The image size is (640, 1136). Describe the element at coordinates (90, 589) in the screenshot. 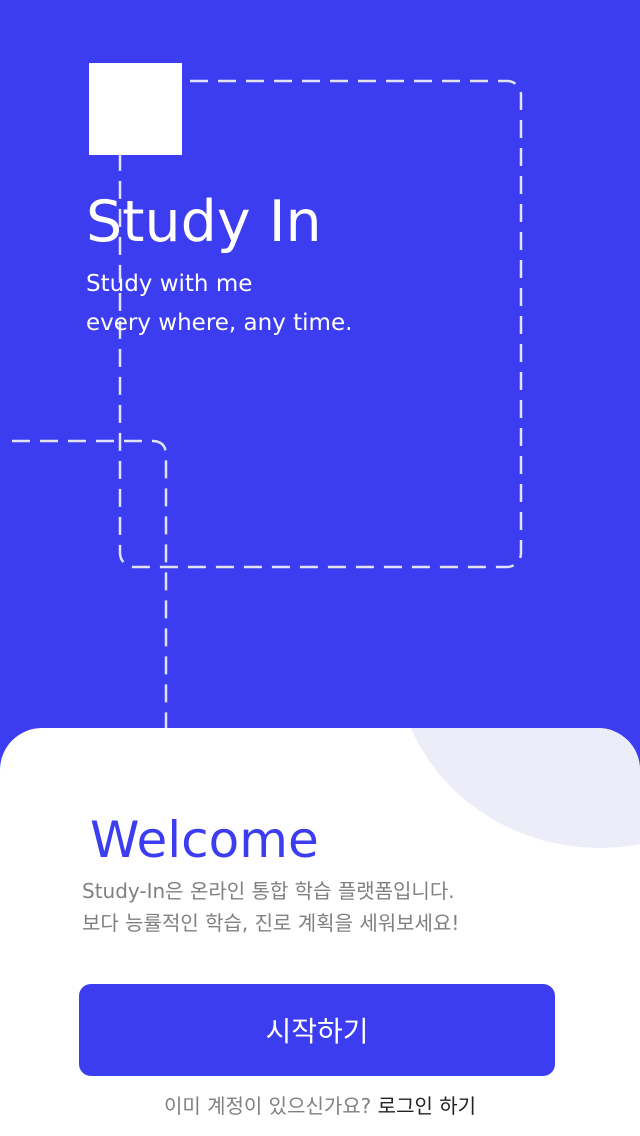

I see `dashed-line-connector` at that location.